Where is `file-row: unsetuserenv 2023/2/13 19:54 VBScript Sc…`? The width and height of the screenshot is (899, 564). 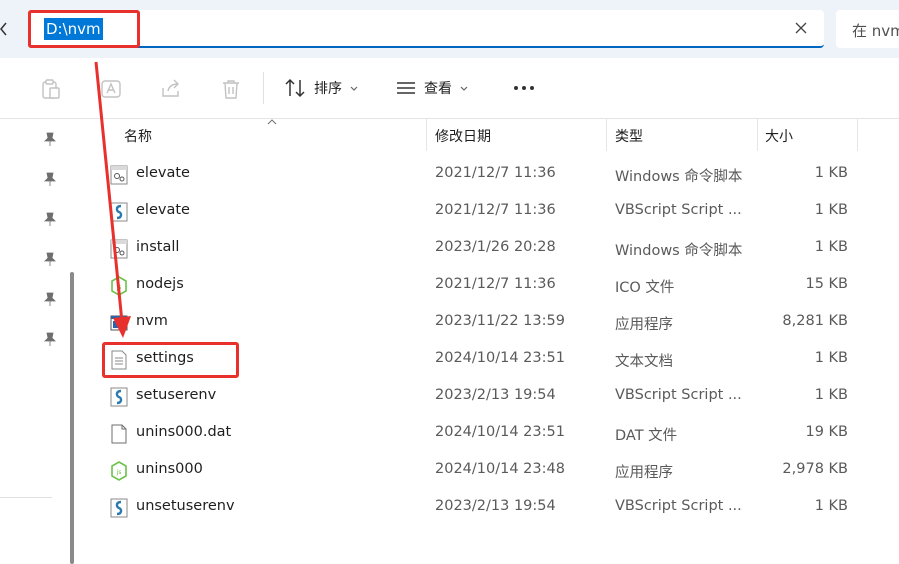
file-row: unsetuserenv 2023/2/13 19:54 VBScript Sc… is located at coordinates (492, 507).